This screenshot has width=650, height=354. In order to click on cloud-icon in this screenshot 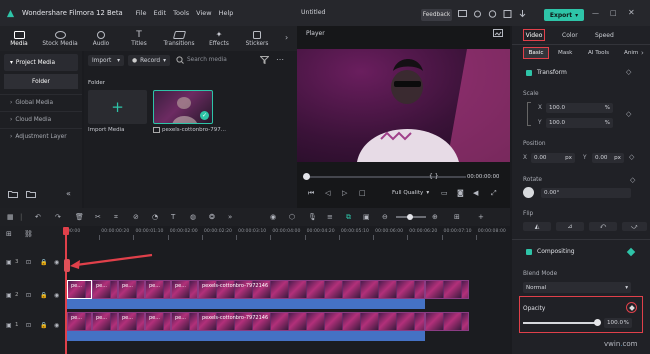, I will do `click(477, 14)`.